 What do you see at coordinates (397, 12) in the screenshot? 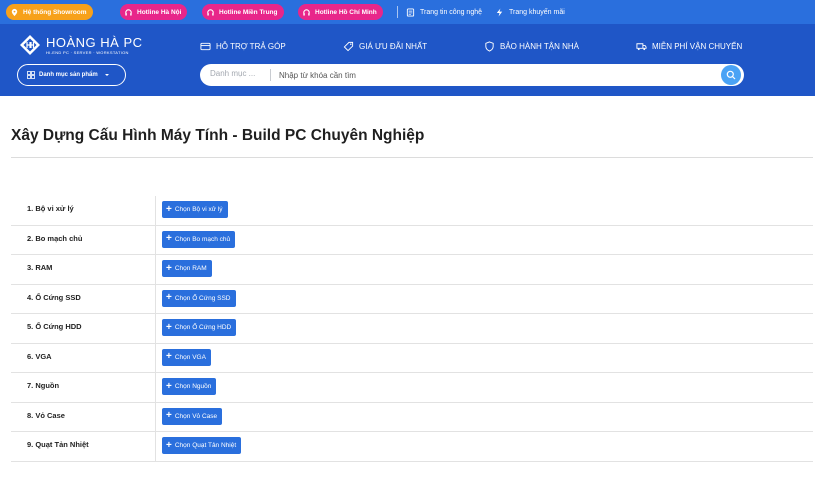
I see `topbar-divider` at bounding box center [397, 12].